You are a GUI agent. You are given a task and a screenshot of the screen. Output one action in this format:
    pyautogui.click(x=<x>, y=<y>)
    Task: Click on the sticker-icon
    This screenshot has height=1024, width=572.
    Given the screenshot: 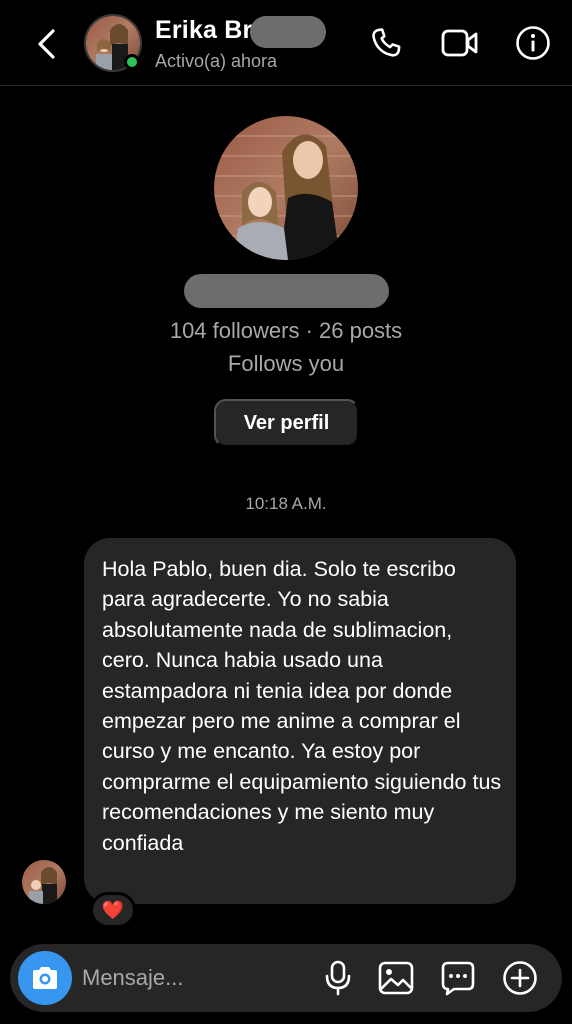 What is the action you would take?
    pyautogui.click(x=458, y=978)
    